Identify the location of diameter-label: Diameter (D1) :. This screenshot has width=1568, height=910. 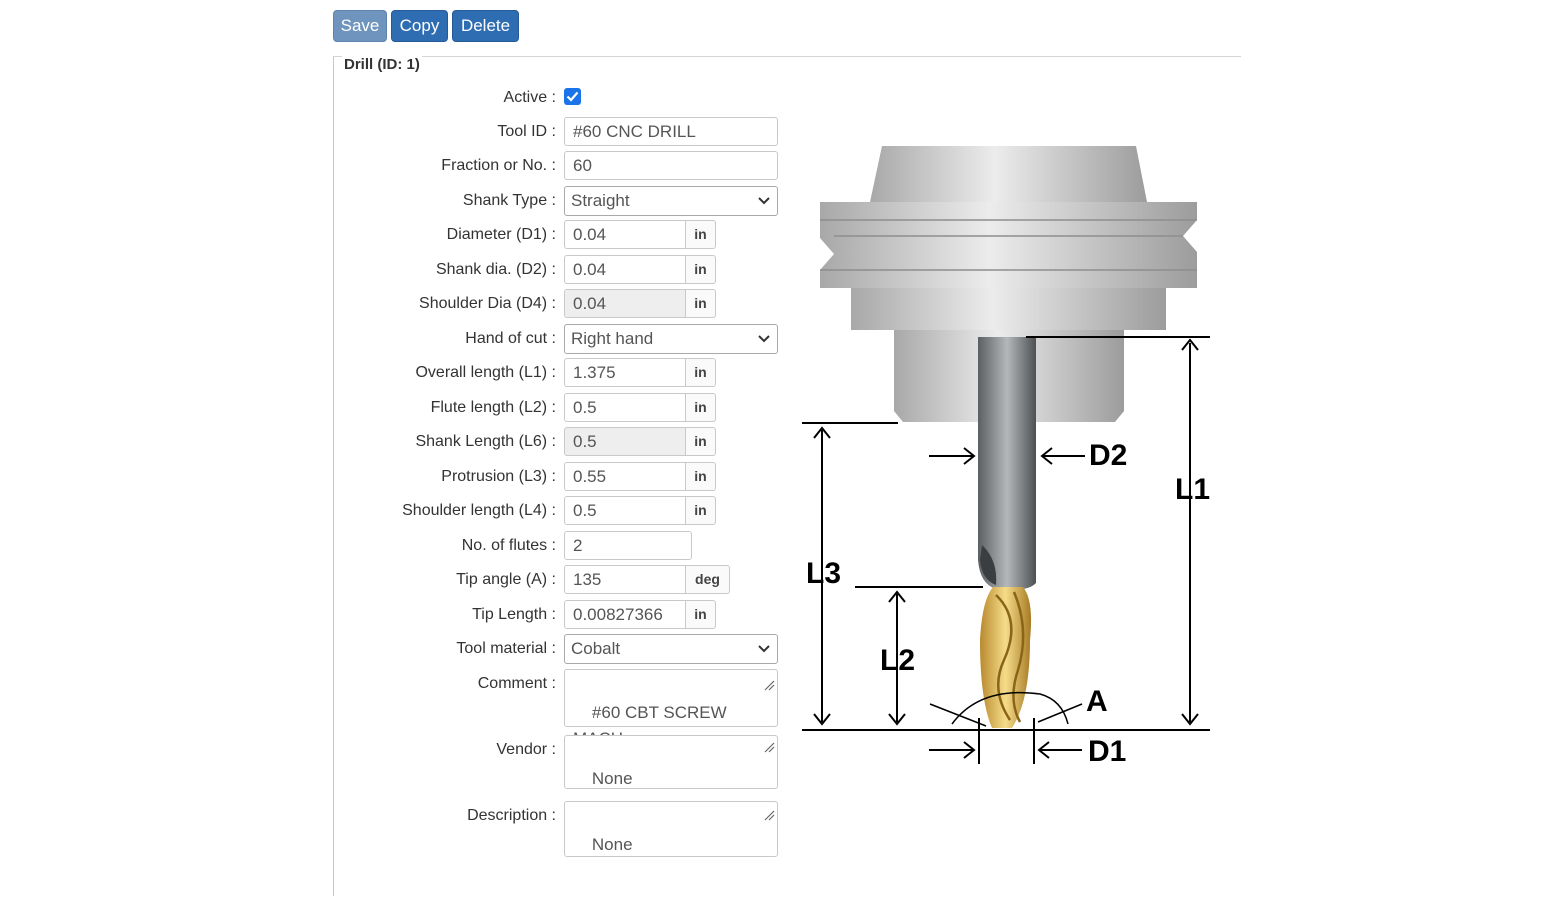
(501, 234).